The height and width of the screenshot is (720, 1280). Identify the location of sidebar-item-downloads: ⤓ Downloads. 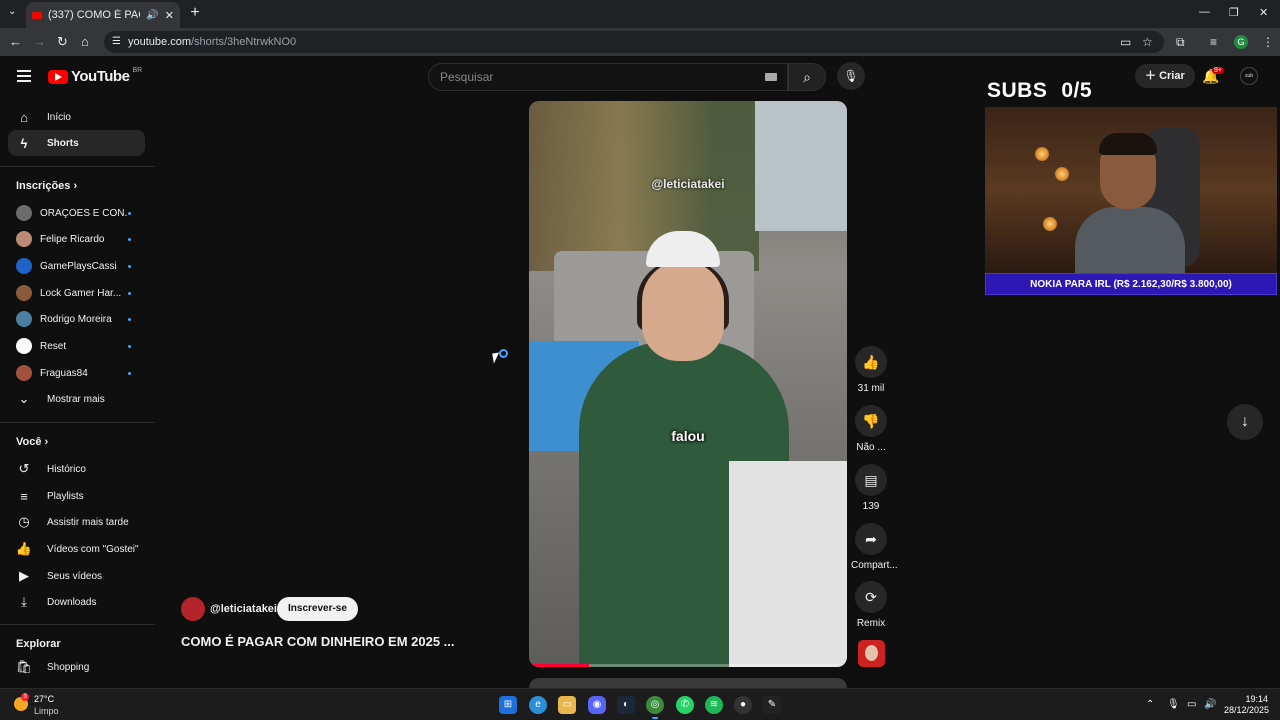
(76, 602).